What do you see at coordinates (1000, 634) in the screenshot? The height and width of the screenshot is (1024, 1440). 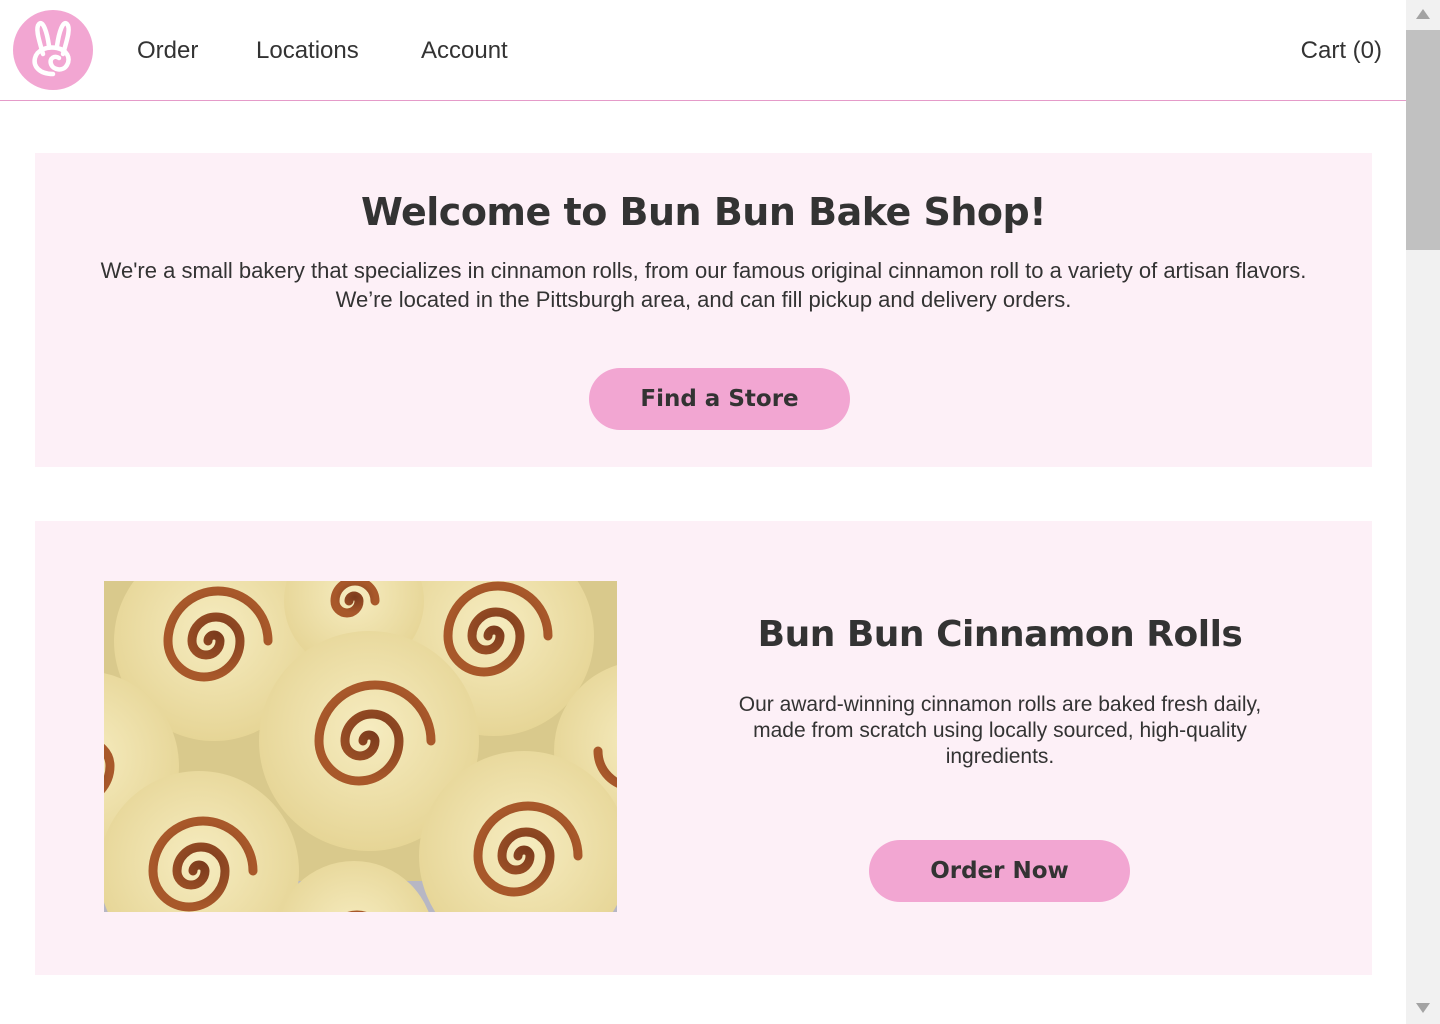 I see `product-title: Bun Bun Cinnamon Rolls` at bounding box center [1000, 634].